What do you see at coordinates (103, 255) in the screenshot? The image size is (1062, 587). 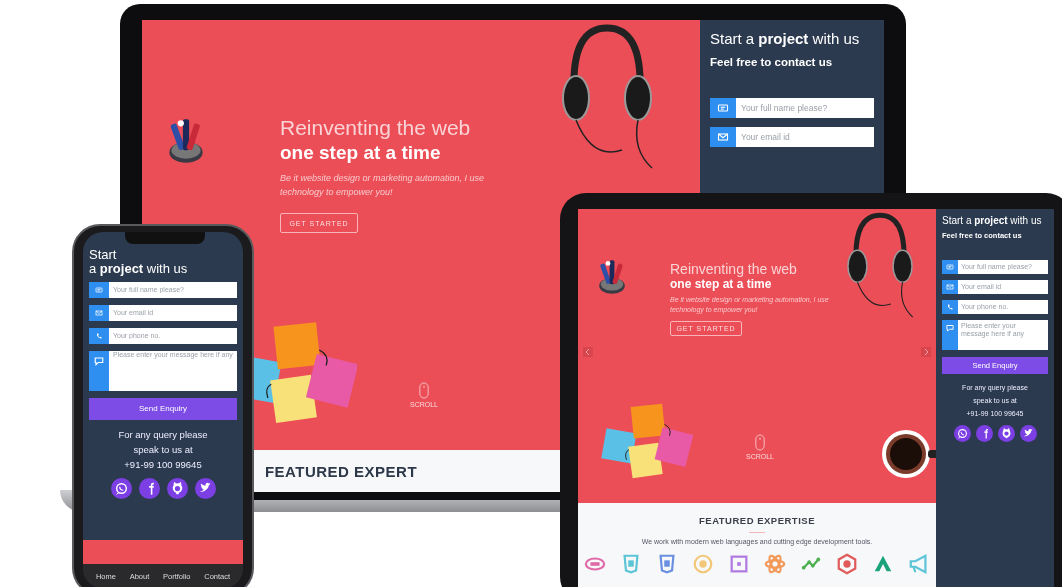 I see `panel-title: Start` at bounding box center [103, 255].